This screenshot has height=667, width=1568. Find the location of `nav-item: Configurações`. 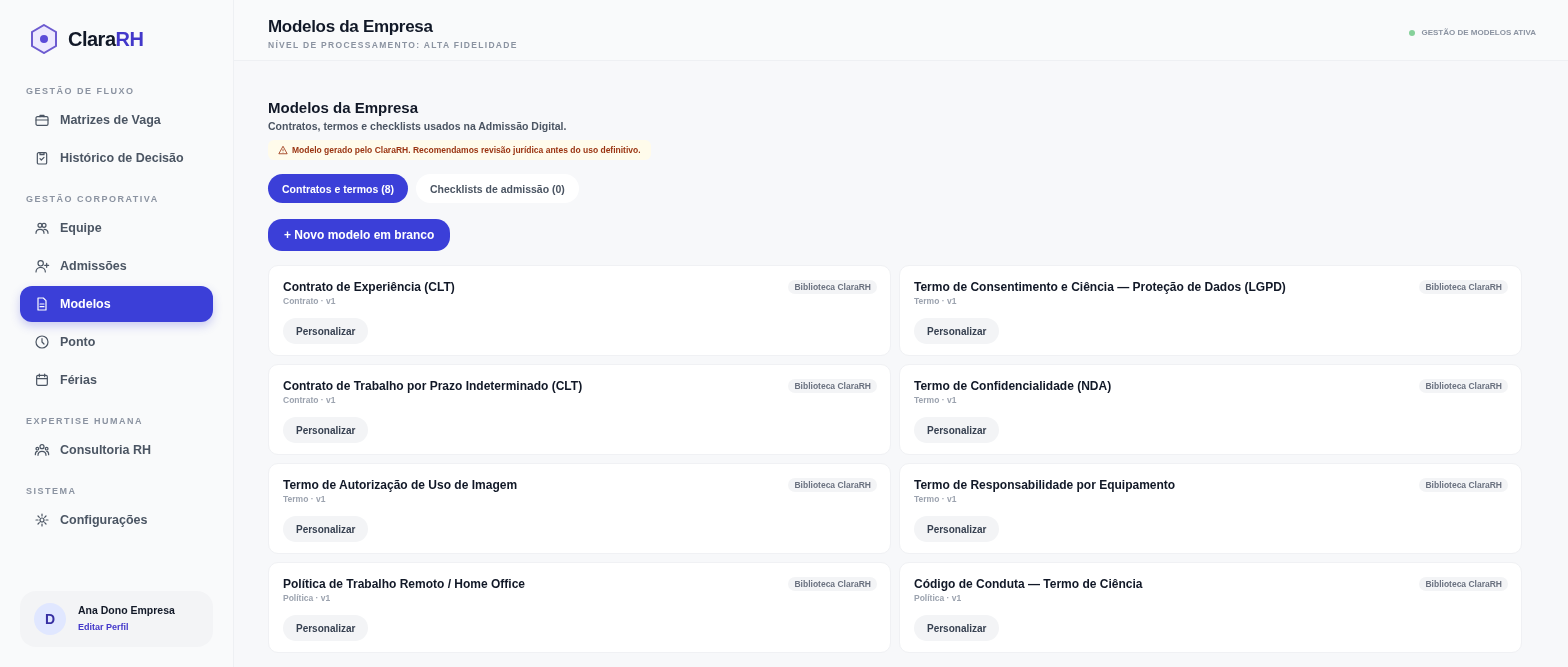

nav-item: Configurações is located at coordinates (116, 520).